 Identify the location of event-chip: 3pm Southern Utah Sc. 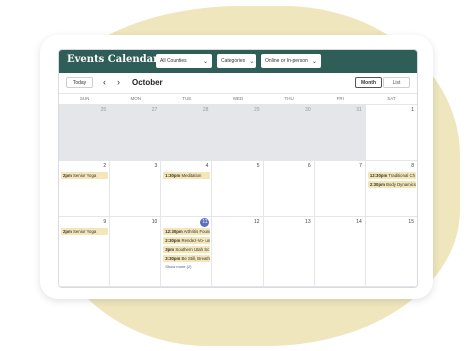
(187, 249).